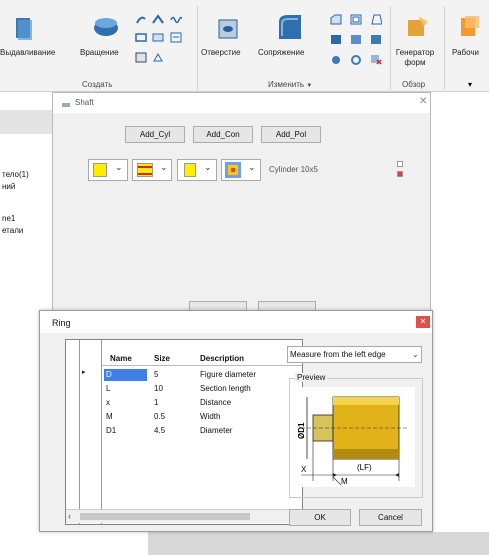 This screenshot has width=489, height=555. What do you see at coordinates (281, 52) in the screenshot?
I see `fillet-button-label: Сопряжение` at bounding box center [281, 52].